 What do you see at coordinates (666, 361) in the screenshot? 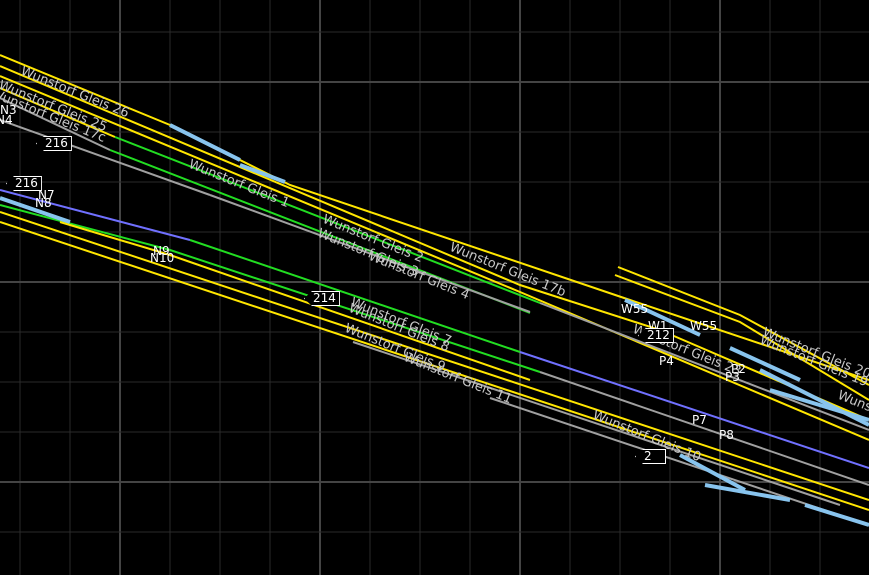
I see `point-label: P4` at bounding box center [666, 361].